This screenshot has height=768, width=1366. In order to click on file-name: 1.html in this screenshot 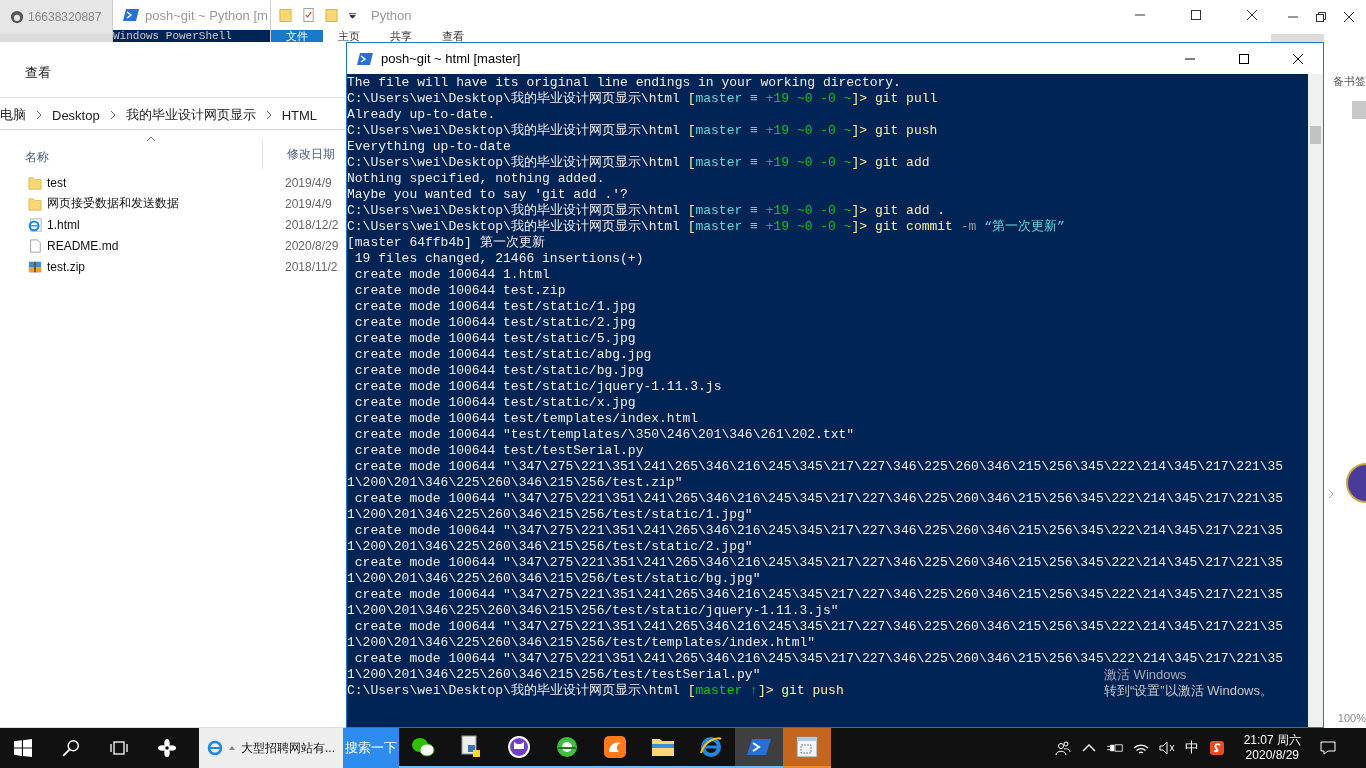, I will do `click(166, 224)`.